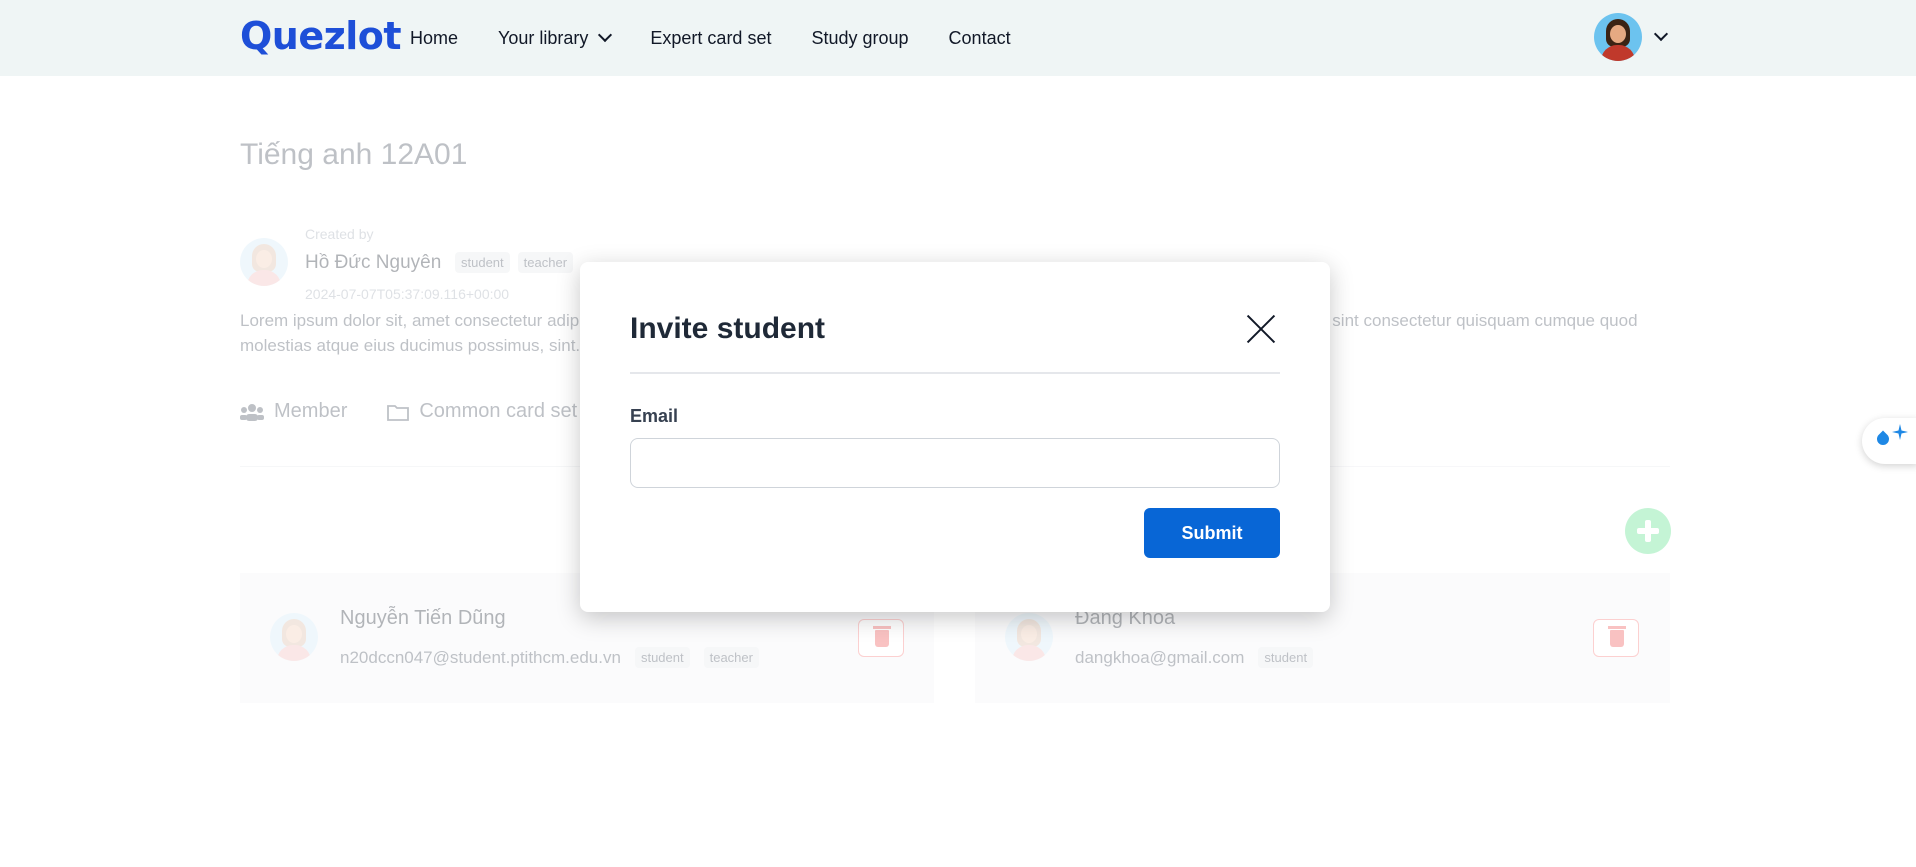 The width and height of the screenshot is (1916, 867). Describe the element at coordinates (1261, 329) in the screenshot. I see `close-icon` at that location.